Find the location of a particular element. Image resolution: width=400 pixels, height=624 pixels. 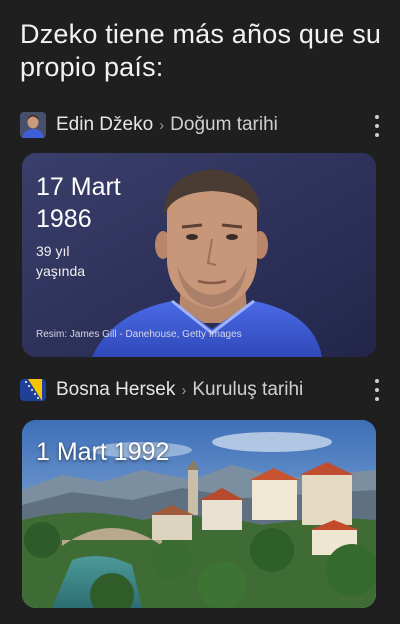

entity-name: Bosna Hersek is located at coordinates (115, 389).